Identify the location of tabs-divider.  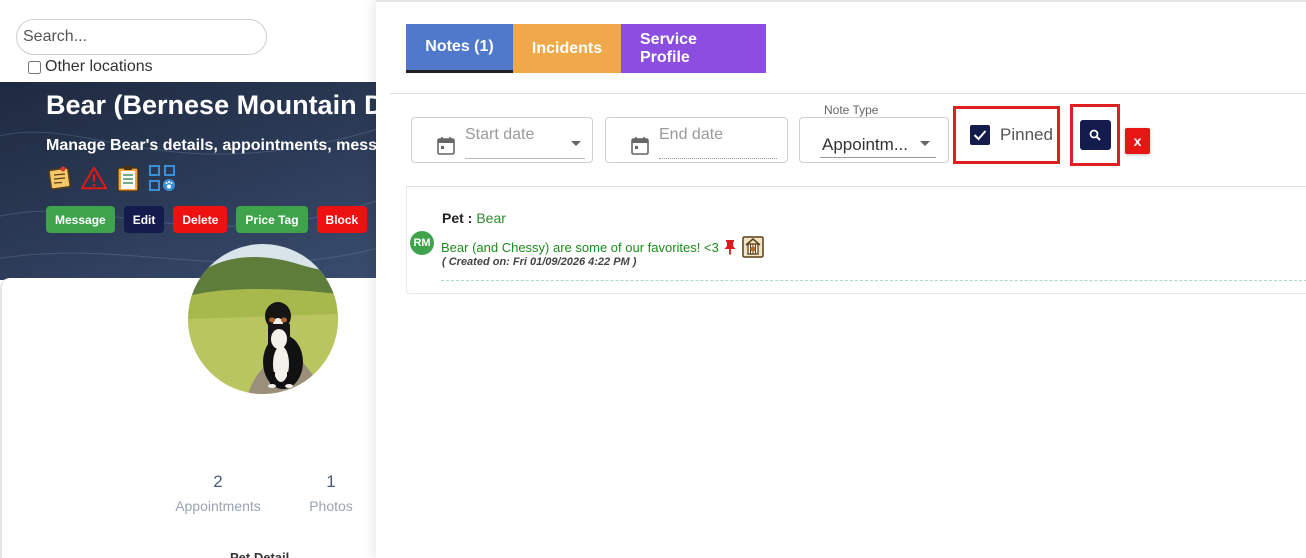
(848, 93).